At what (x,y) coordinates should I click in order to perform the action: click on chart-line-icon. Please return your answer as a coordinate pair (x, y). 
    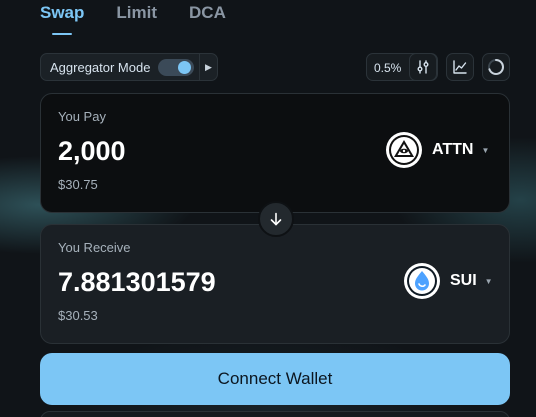
    Looking at the image, I should click on (460, 67).